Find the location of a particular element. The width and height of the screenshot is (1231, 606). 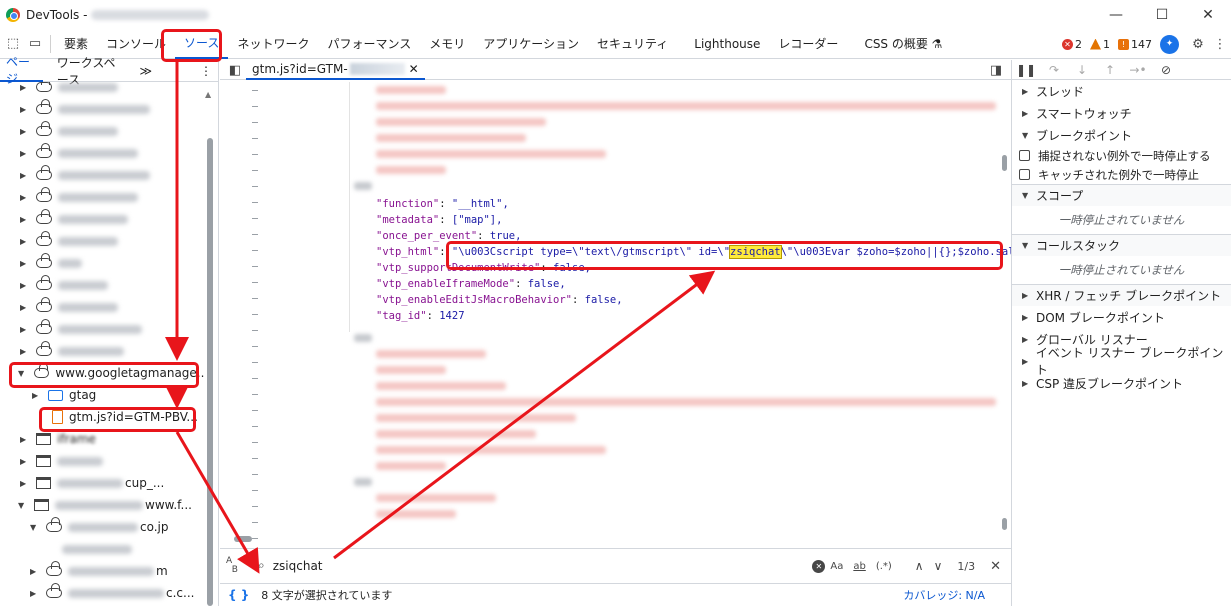

replace-toggle-icon: A B is located at coordinates (237, 565).